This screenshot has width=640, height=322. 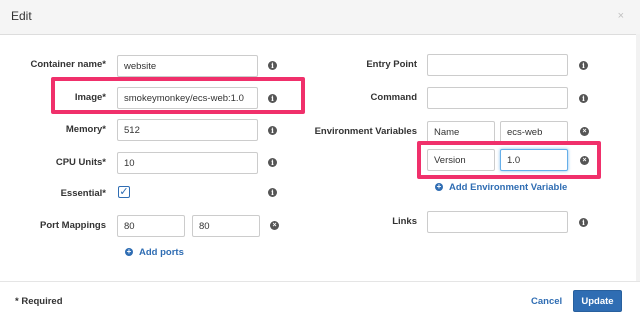 What do you see at coordinates (21, 16) in the screenshot?
I see `dialog-title: Edit` at bounding box center [21, 16].